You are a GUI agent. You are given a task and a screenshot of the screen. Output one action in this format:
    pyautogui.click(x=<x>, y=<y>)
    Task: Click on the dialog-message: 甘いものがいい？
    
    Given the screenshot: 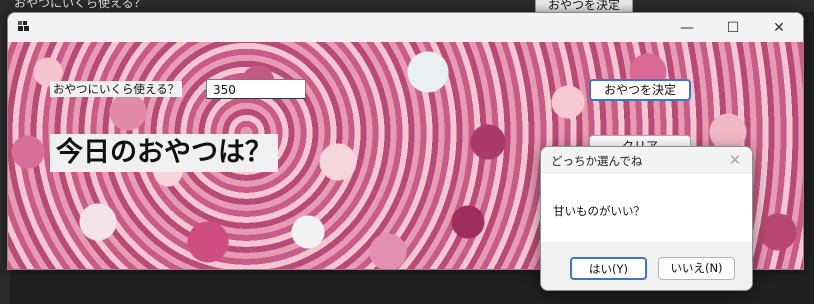 What is the action you would take?
    pyautogui.click(x=599, y=211)
    